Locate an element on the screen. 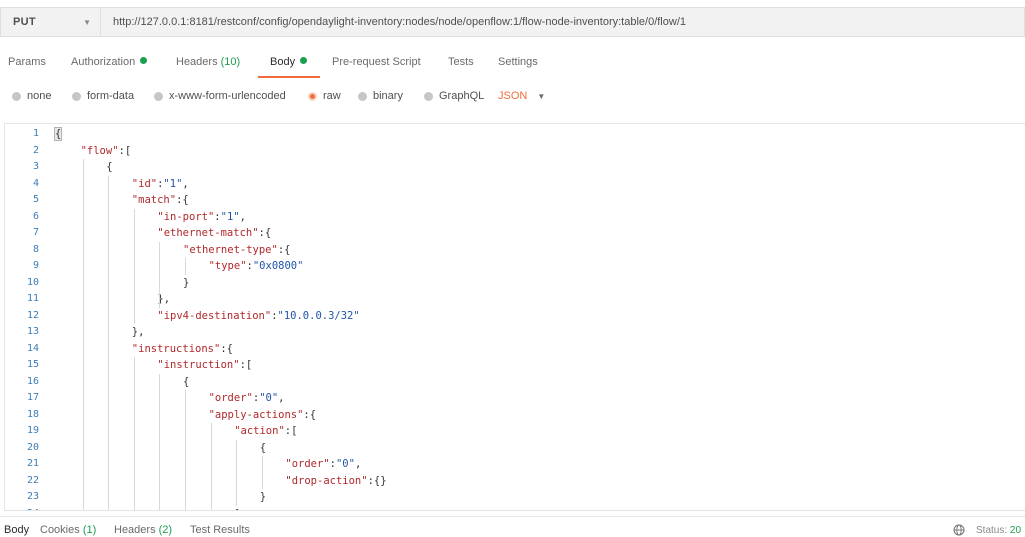  line-number: 7 is located at coordinates (35, 232).